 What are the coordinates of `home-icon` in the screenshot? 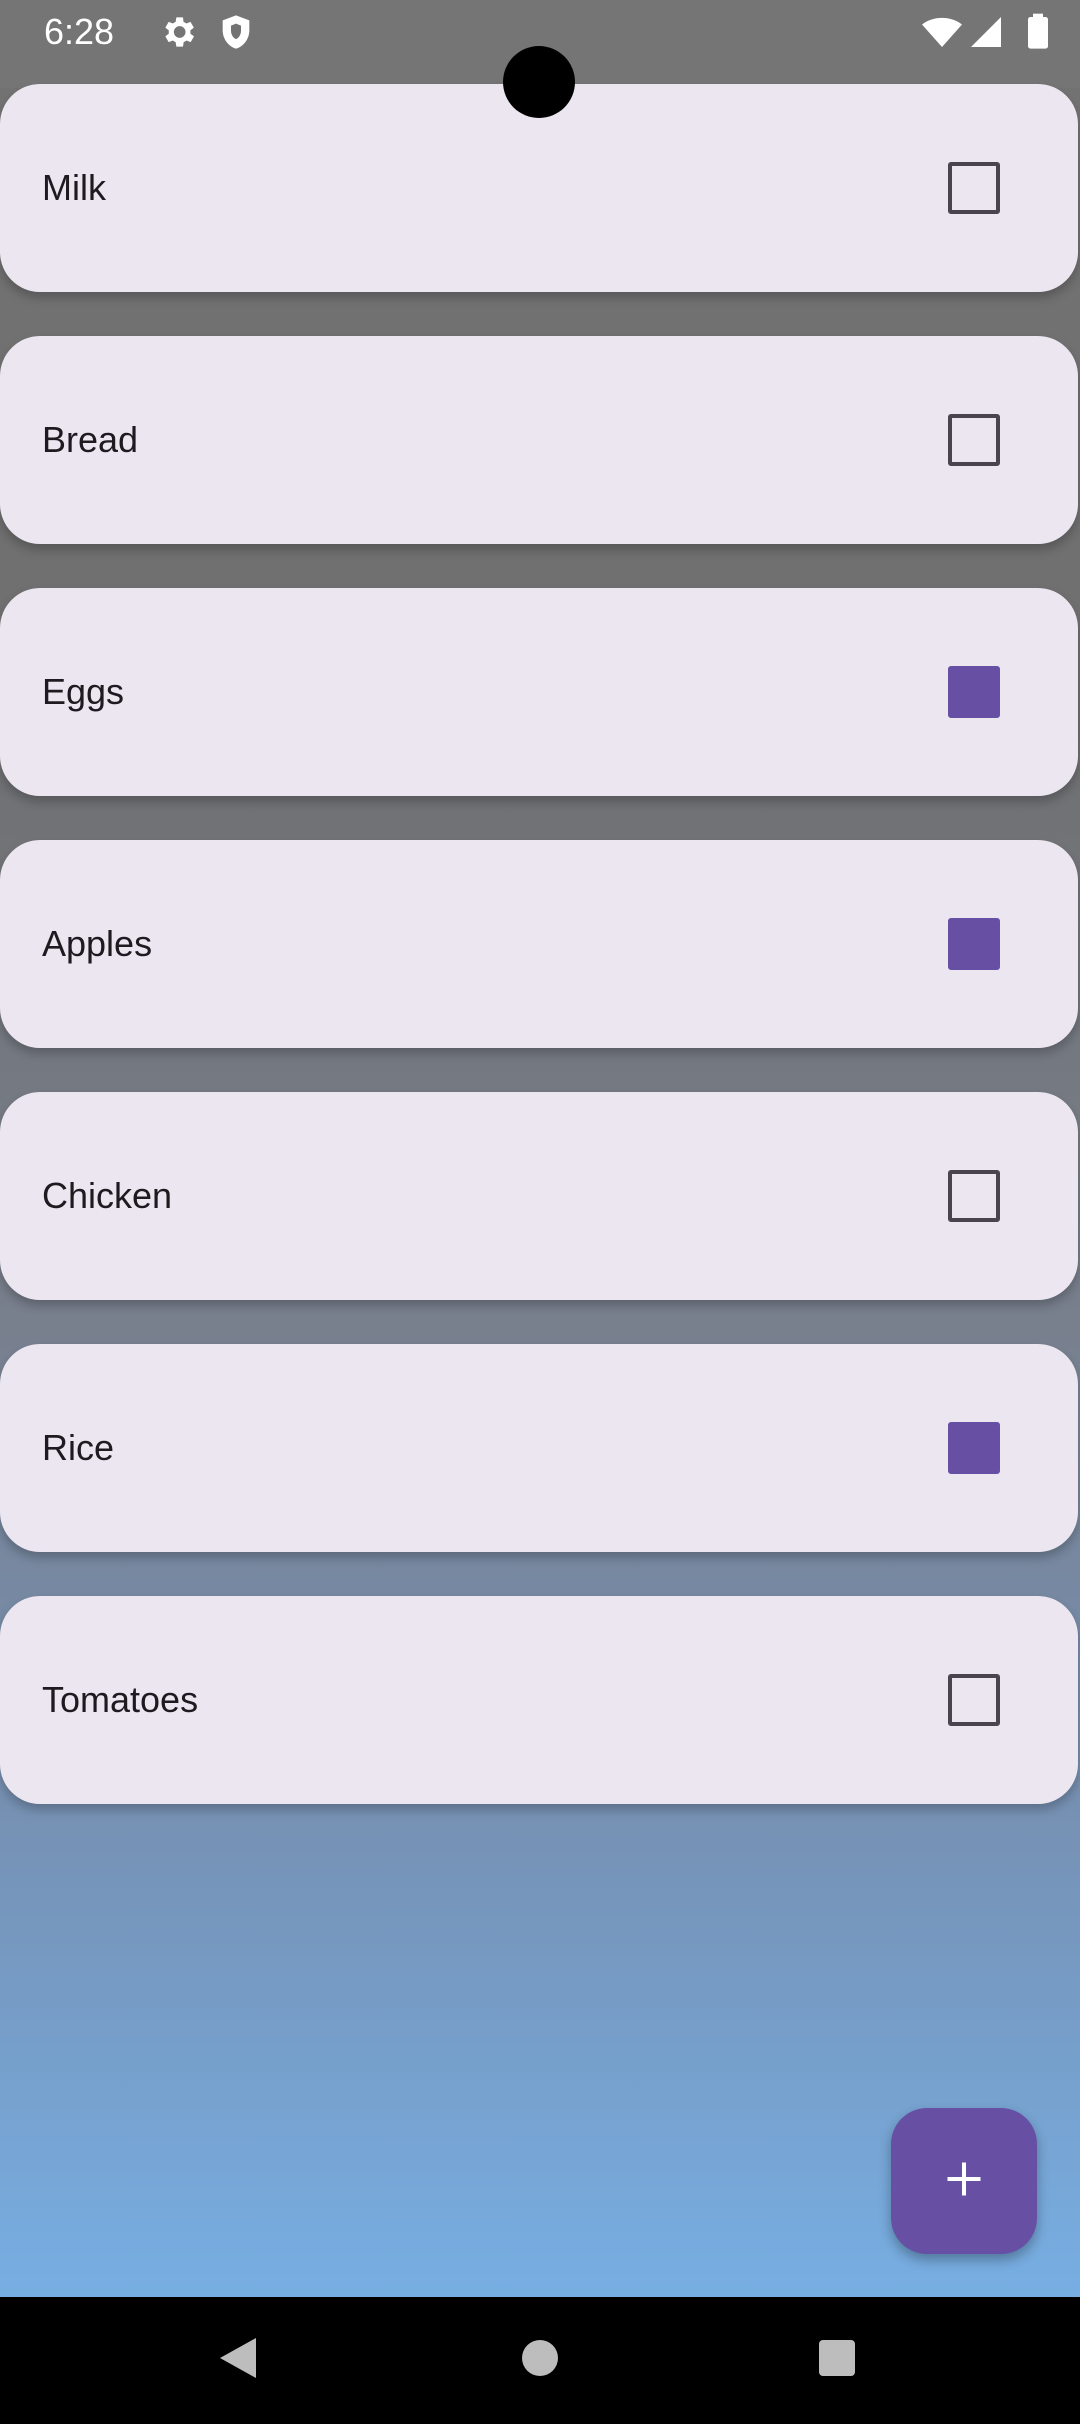 It's located at (540, 2360).